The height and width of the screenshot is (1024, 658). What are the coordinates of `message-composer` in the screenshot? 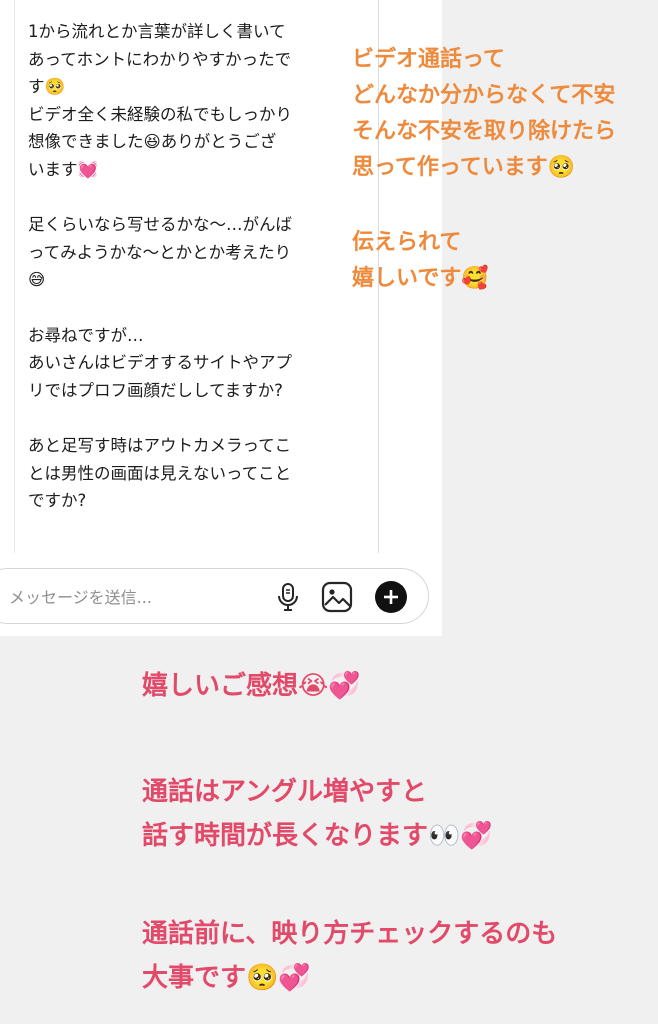 It's located at (214, 596).